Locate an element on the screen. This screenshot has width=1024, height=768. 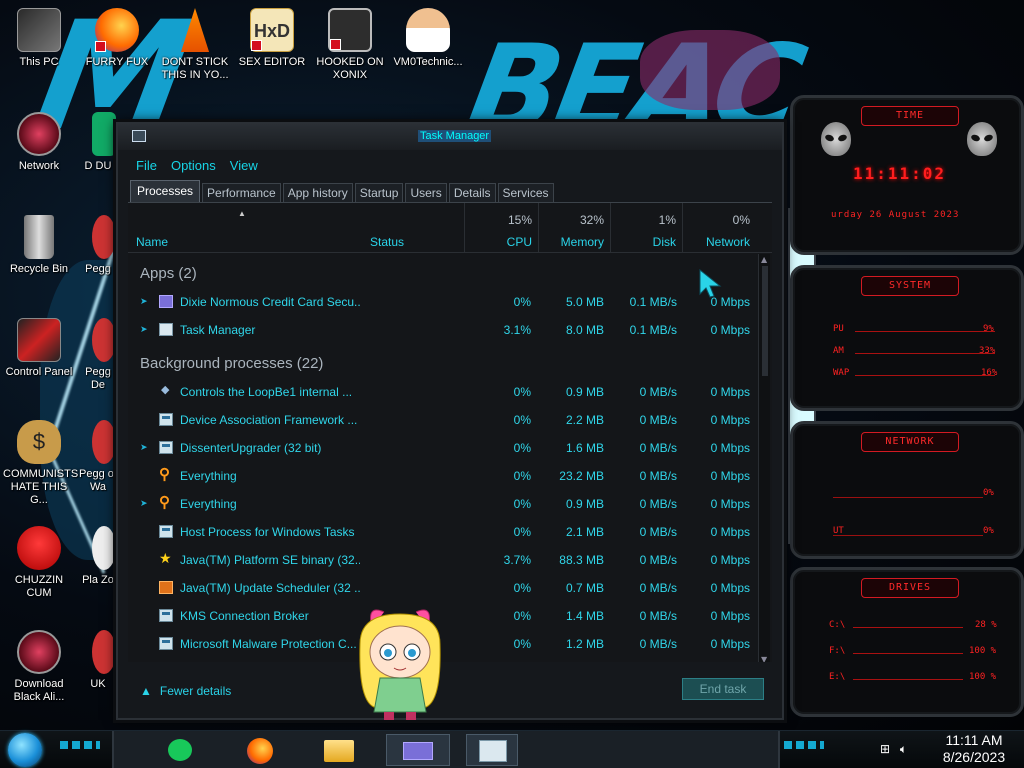
process-row: ➤ Task Manager 3.1% 8.0 MB 0.1 MB/s 0 Mbps is located at coordinates (442, 330).